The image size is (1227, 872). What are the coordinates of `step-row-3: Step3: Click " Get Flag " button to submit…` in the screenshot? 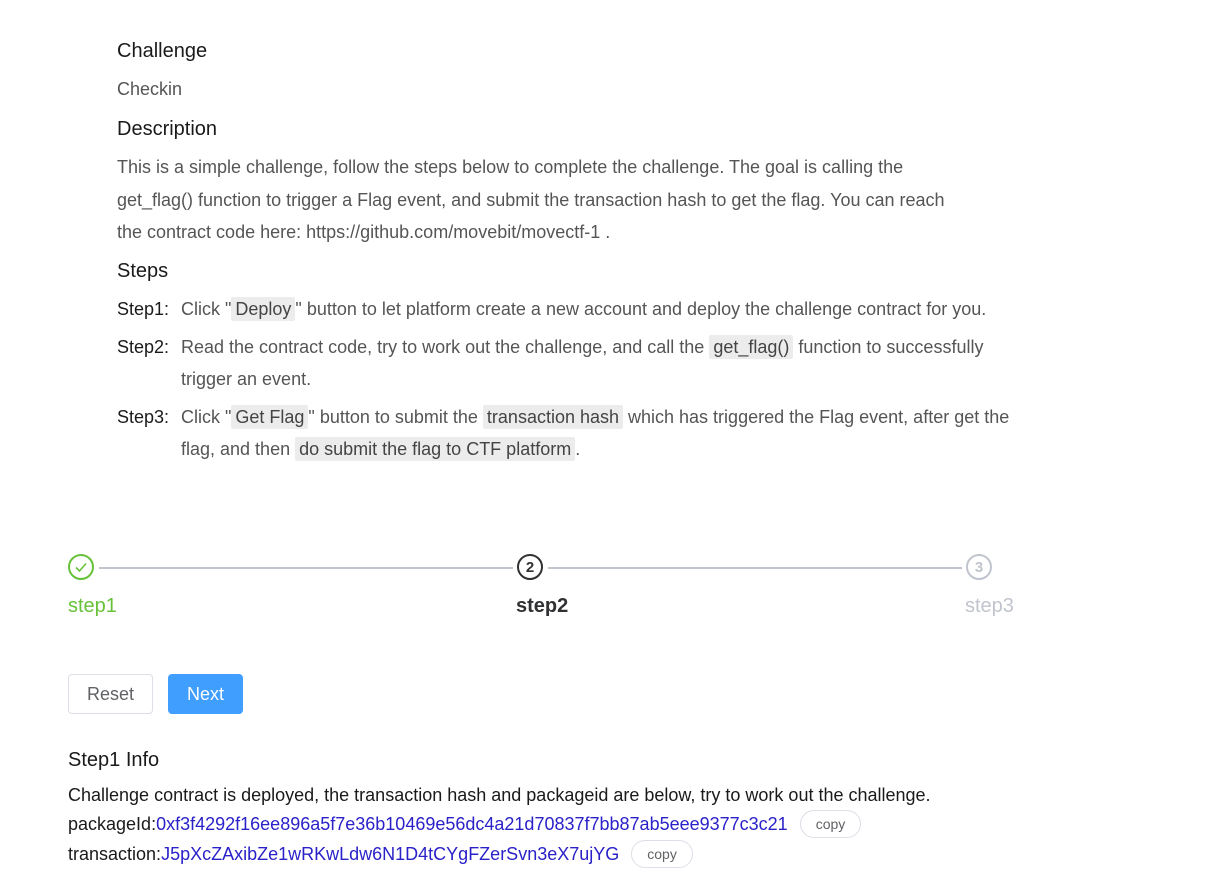 It's located at (567, 433).